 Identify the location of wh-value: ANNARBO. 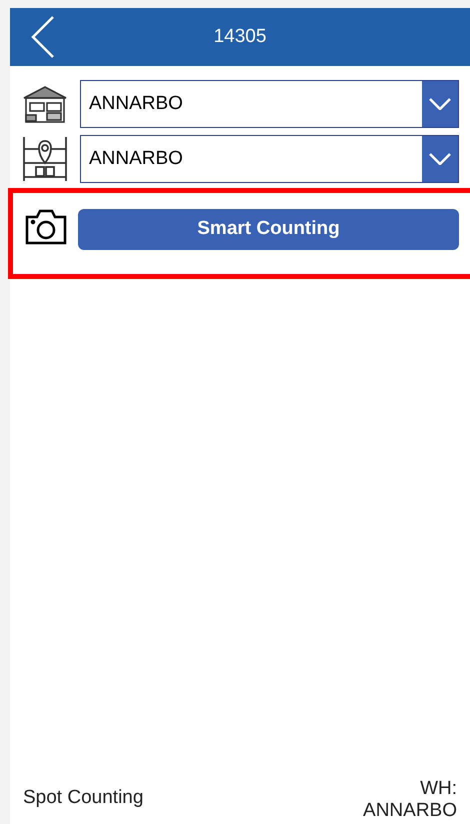
(410, 811).